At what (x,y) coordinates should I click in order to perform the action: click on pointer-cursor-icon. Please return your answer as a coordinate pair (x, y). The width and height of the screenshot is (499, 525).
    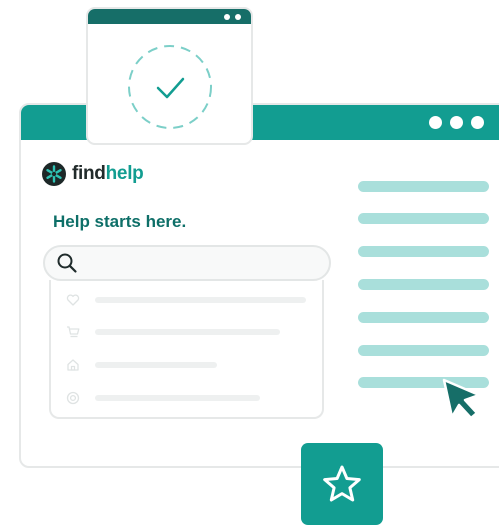
    Looking at the image, I should click on (461, 399).